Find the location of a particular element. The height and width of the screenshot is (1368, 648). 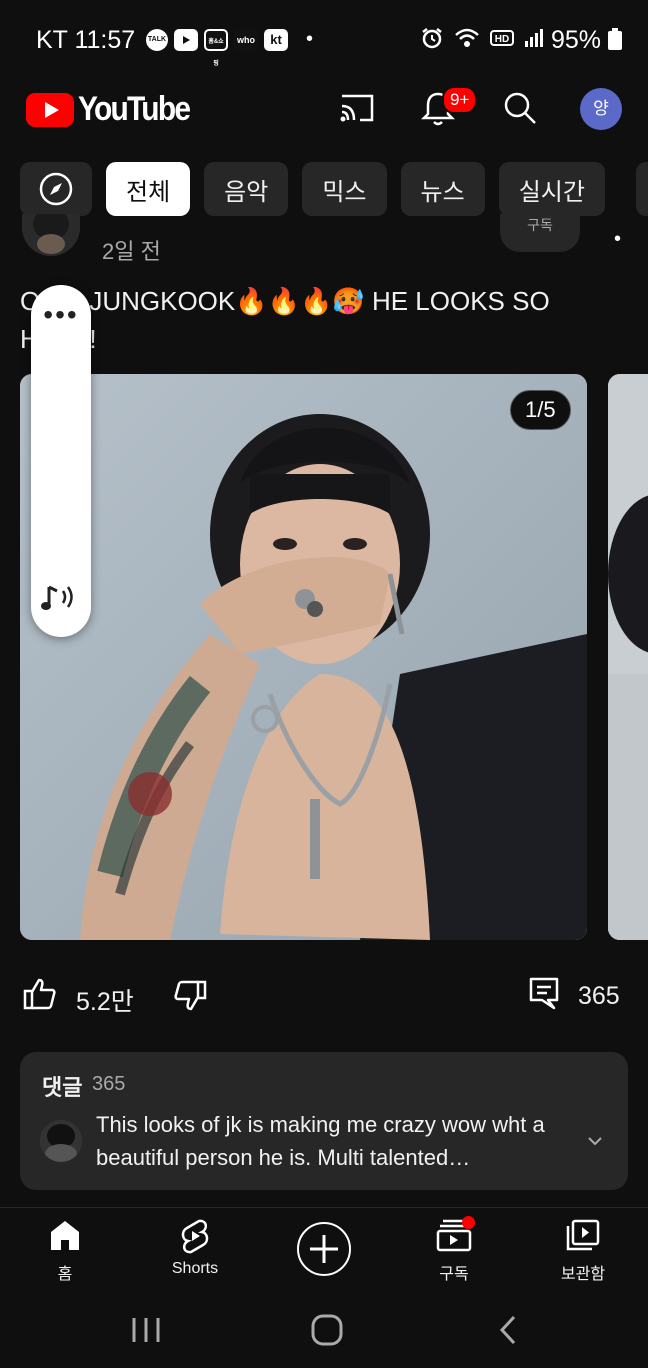

chip-music: 음악 is located at coordinates (246, 189).